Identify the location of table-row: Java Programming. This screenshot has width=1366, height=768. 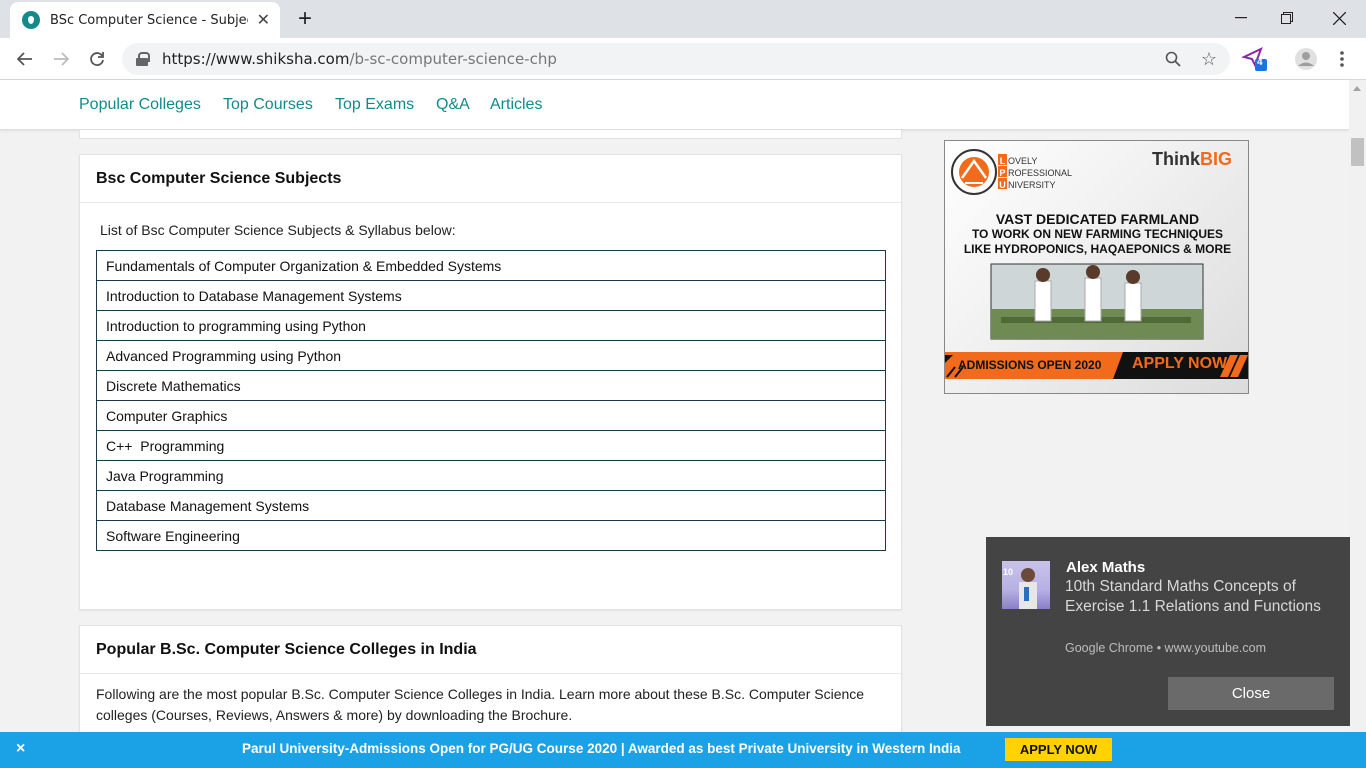
(491, 475).